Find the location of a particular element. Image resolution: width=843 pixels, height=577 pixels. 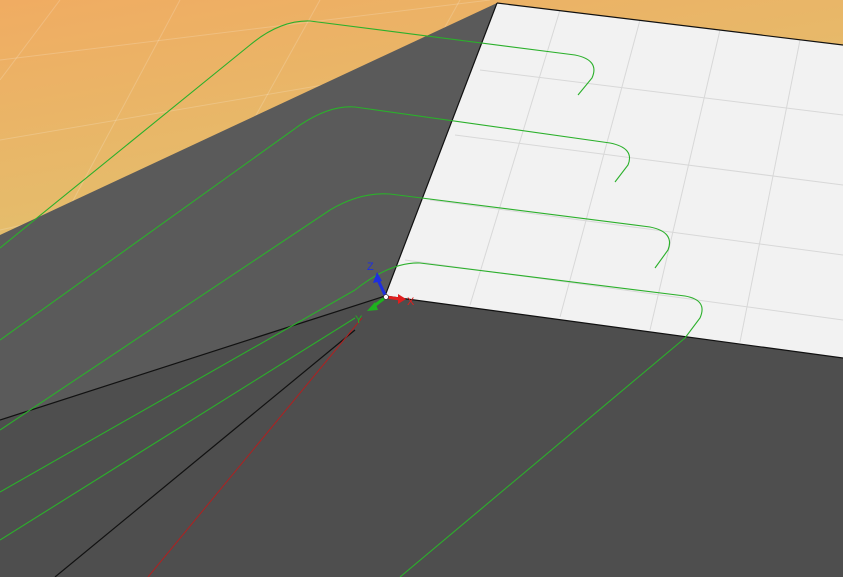

triad-z-label: Z is located at coordinates (370, 267).